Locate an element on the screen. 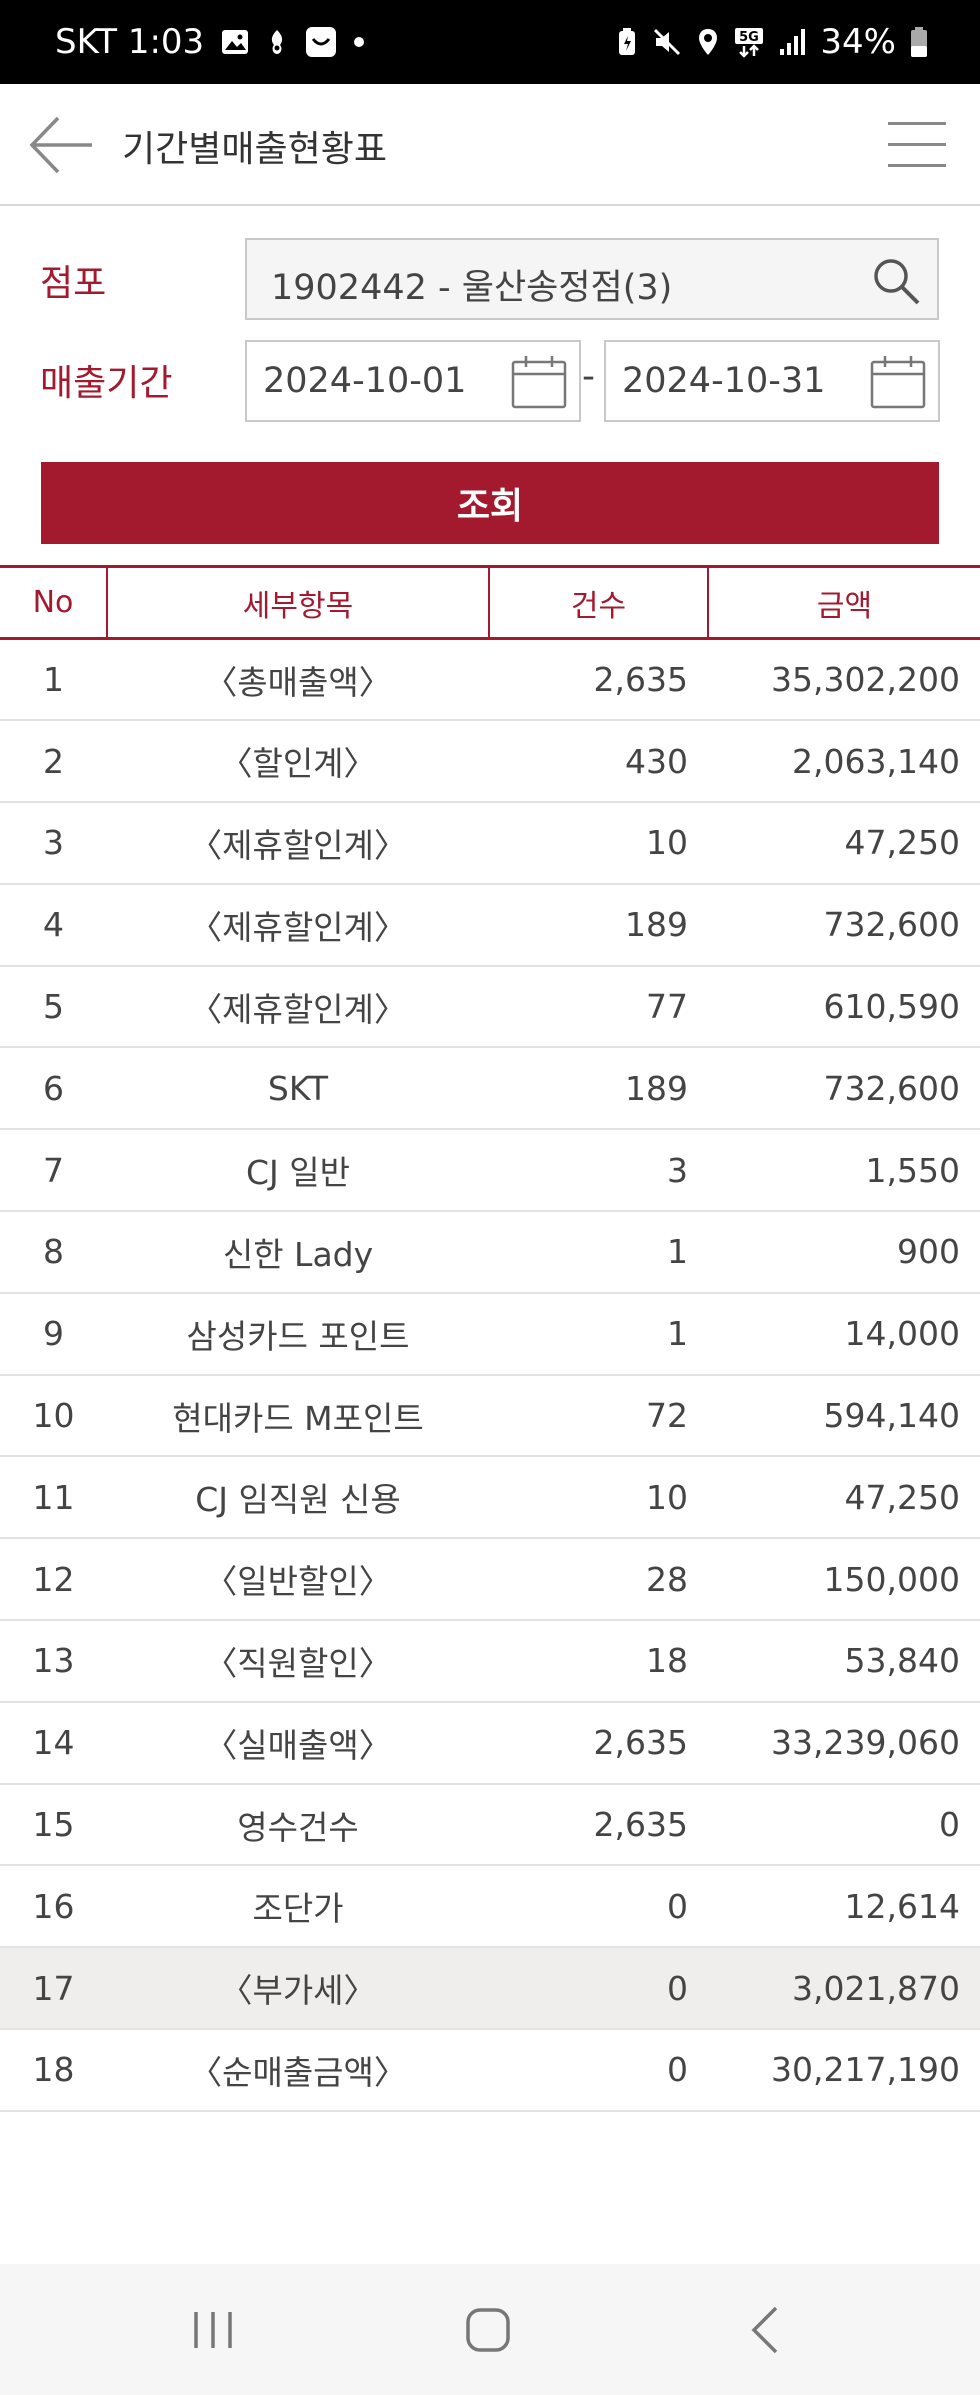  battery-saver-icon is located at coordinates (627, 42).